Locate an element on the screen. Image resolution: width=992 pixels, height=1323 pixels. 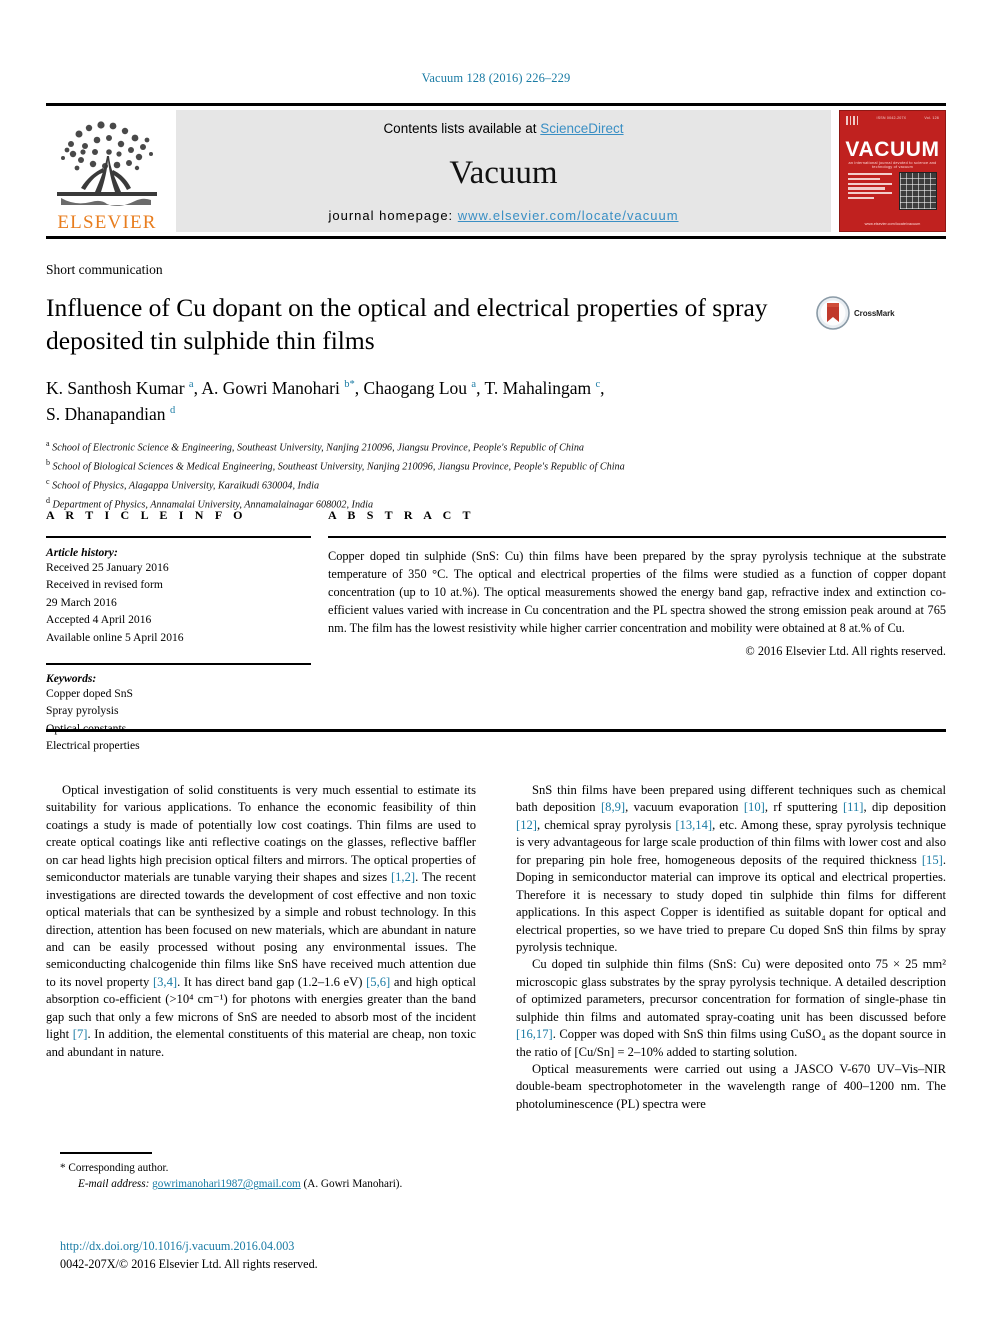
body-text: . It has direct band gap (1.2–1.6 eV) is located at coordinates (272, 981).